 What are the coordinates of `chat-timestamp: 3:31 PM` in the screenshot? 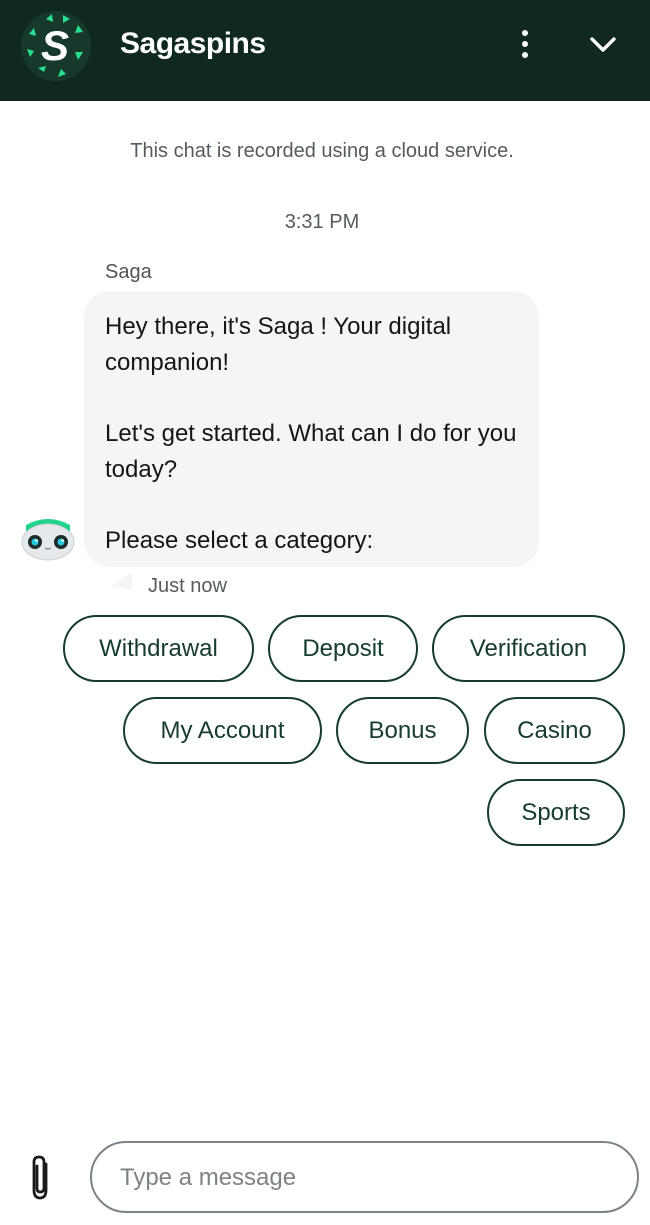 It's located at (322, 222).